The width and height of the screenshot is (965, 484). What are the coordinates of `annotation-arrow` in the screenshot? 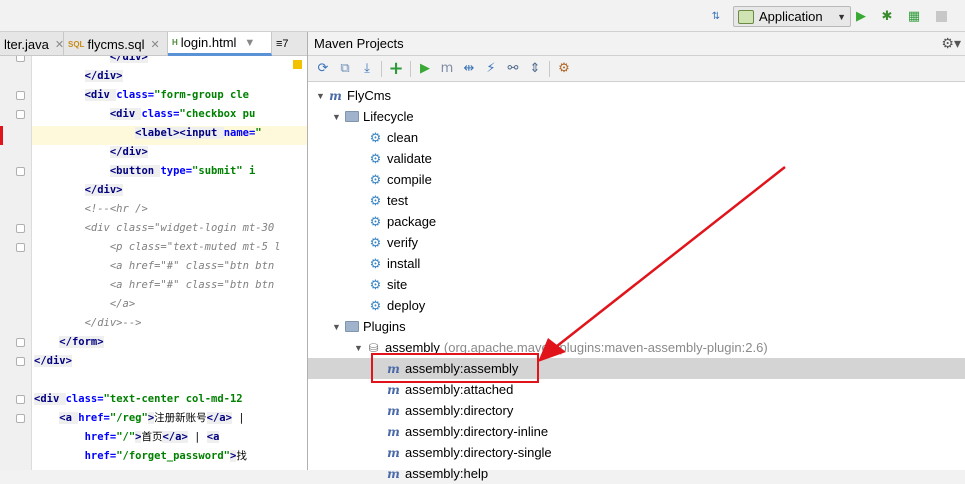 It's located at (662, 264).